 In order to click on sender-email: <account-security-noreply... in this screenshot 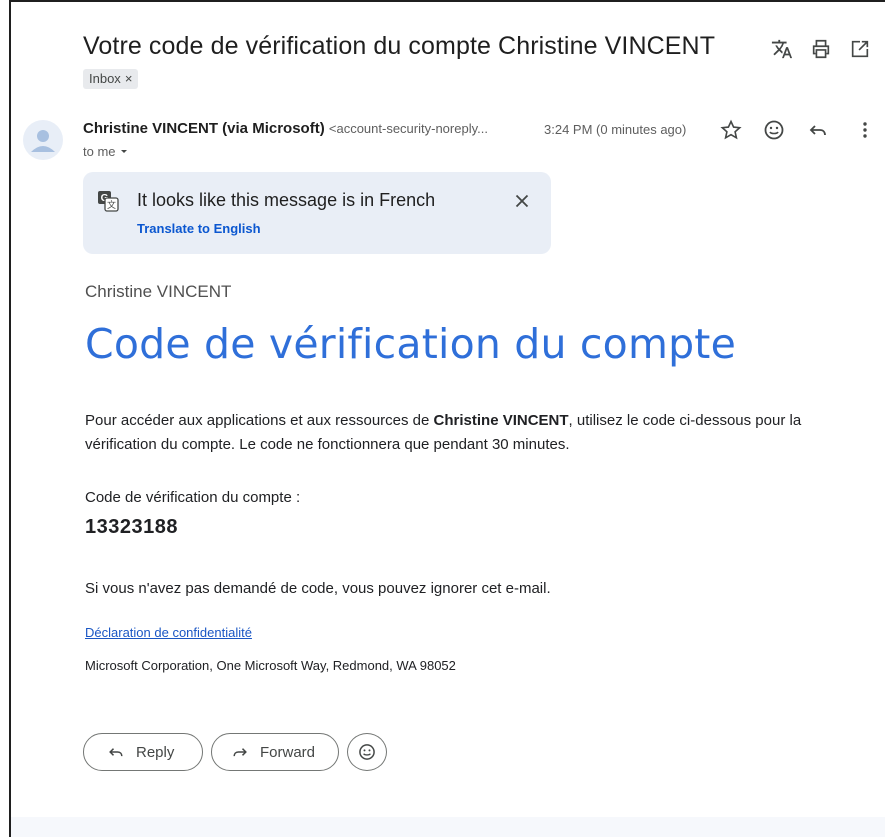, I will do `click(408, 128)`.